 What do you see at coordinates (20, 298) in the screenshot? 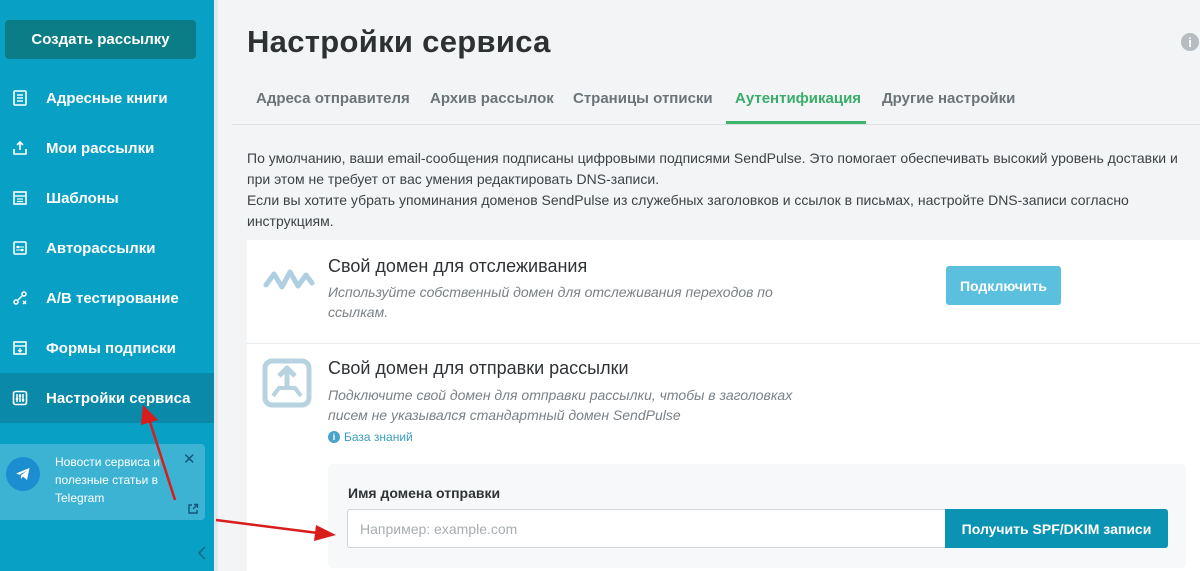
I see `ab-test-icon` at bounding box center [20, 298].